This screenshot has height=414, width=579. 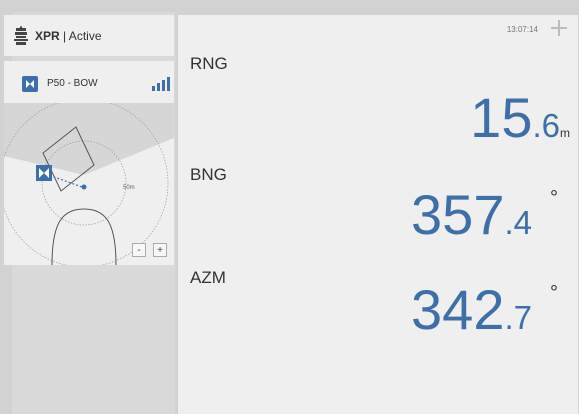 What do you see at coordinates (546, 125) in the screenshot?
I see `range-decimal: .6` at bounding box center [546, 125].